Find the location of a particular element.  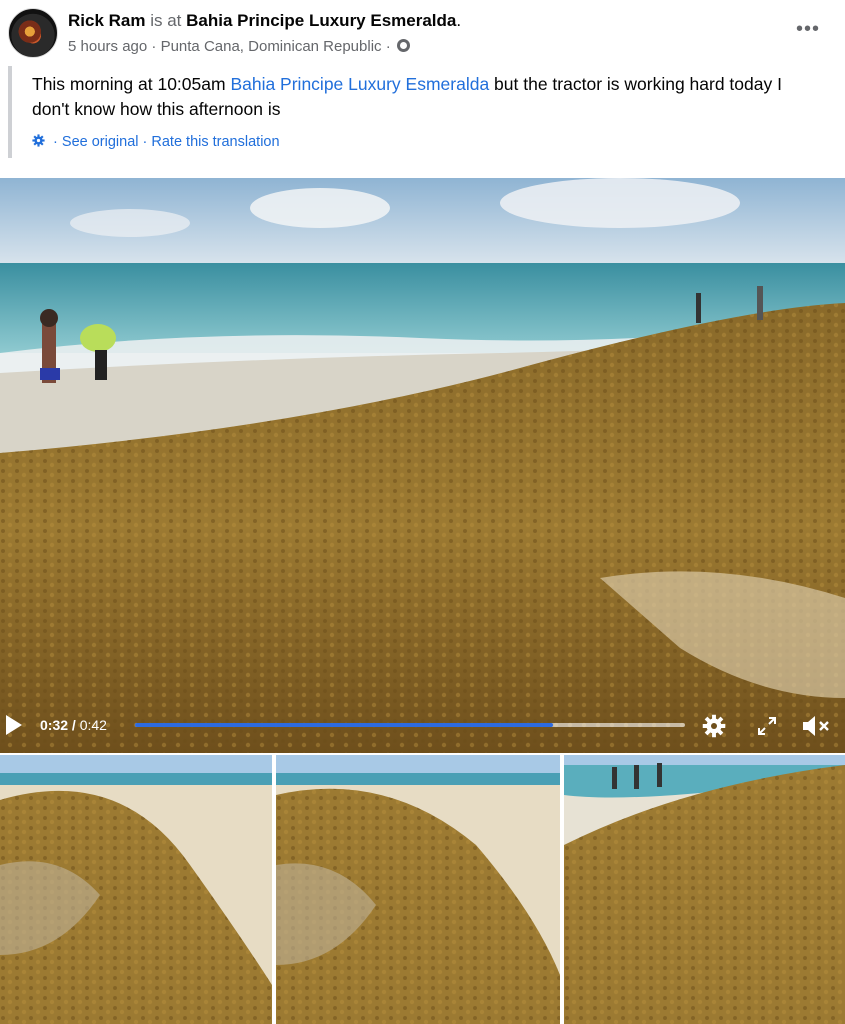

settings-icon is located at coordinates (714, 726).